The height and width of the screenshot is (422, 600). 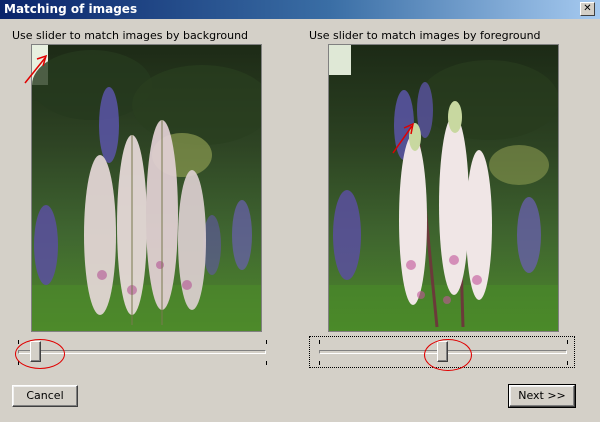 I want to click on close-icon: ✕, so click(x=587, y=8).